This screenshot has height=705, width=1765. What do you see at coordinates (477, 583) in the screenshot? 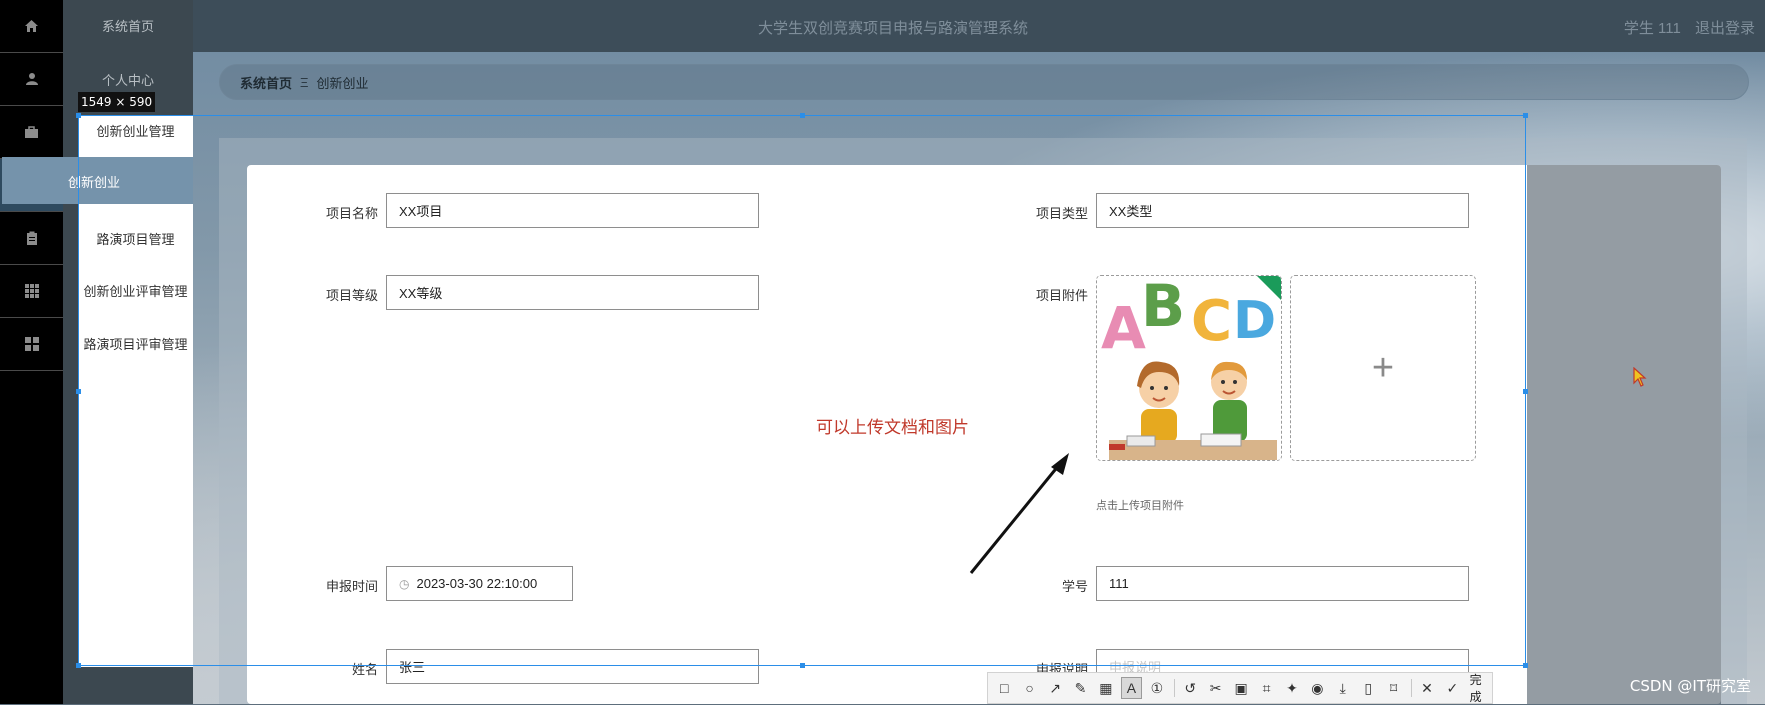
I see `input-submit-time-value: 2023-03-30 22:10:00` at bounding box center [477, 583].